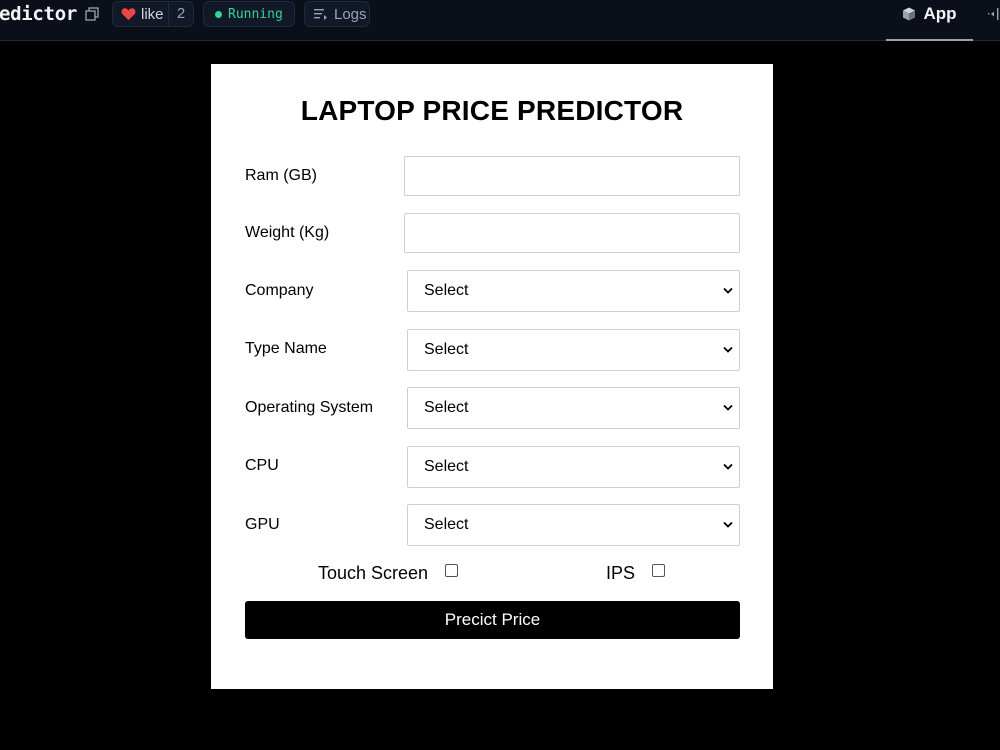  Describe the element at coordinates (281, 175) in the screenshot. I see `ram-label: Ram (GB)` at that location.